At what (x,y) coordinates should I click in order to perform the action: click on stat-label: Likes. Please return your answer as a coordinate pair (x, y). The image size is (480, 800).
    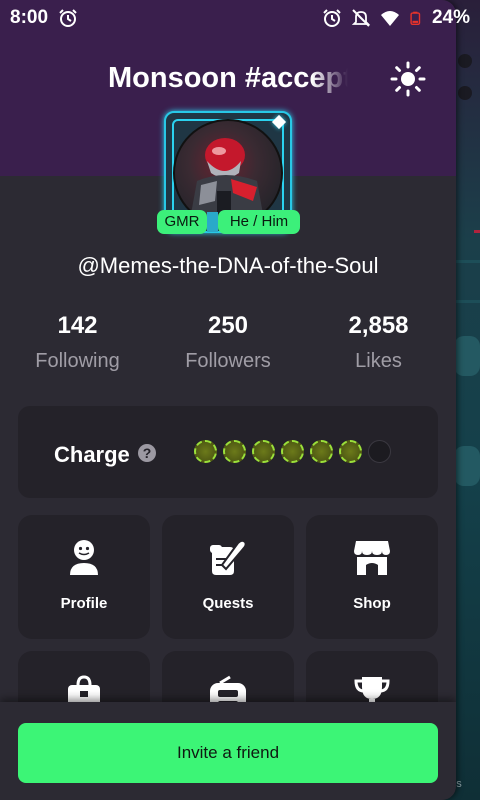
    Looking at the image, I should click on (378, 361).